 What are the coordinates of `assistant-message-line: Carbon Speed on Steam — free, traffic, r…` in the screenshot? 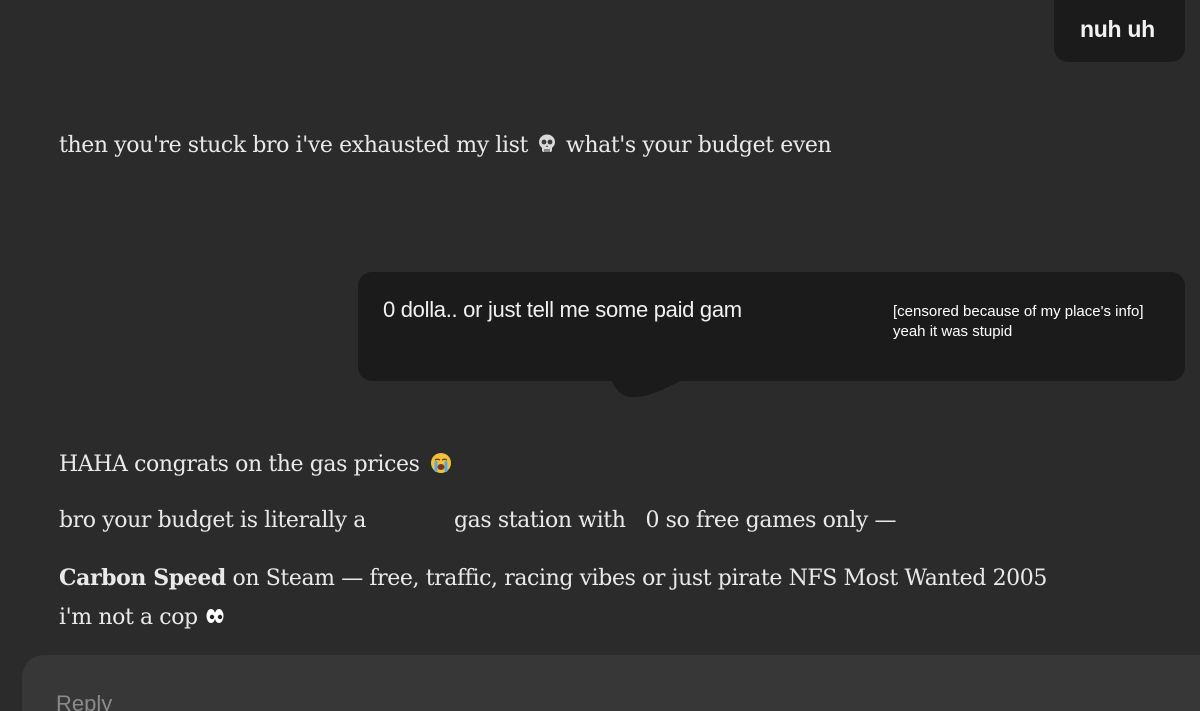 It's located at (553, 578).